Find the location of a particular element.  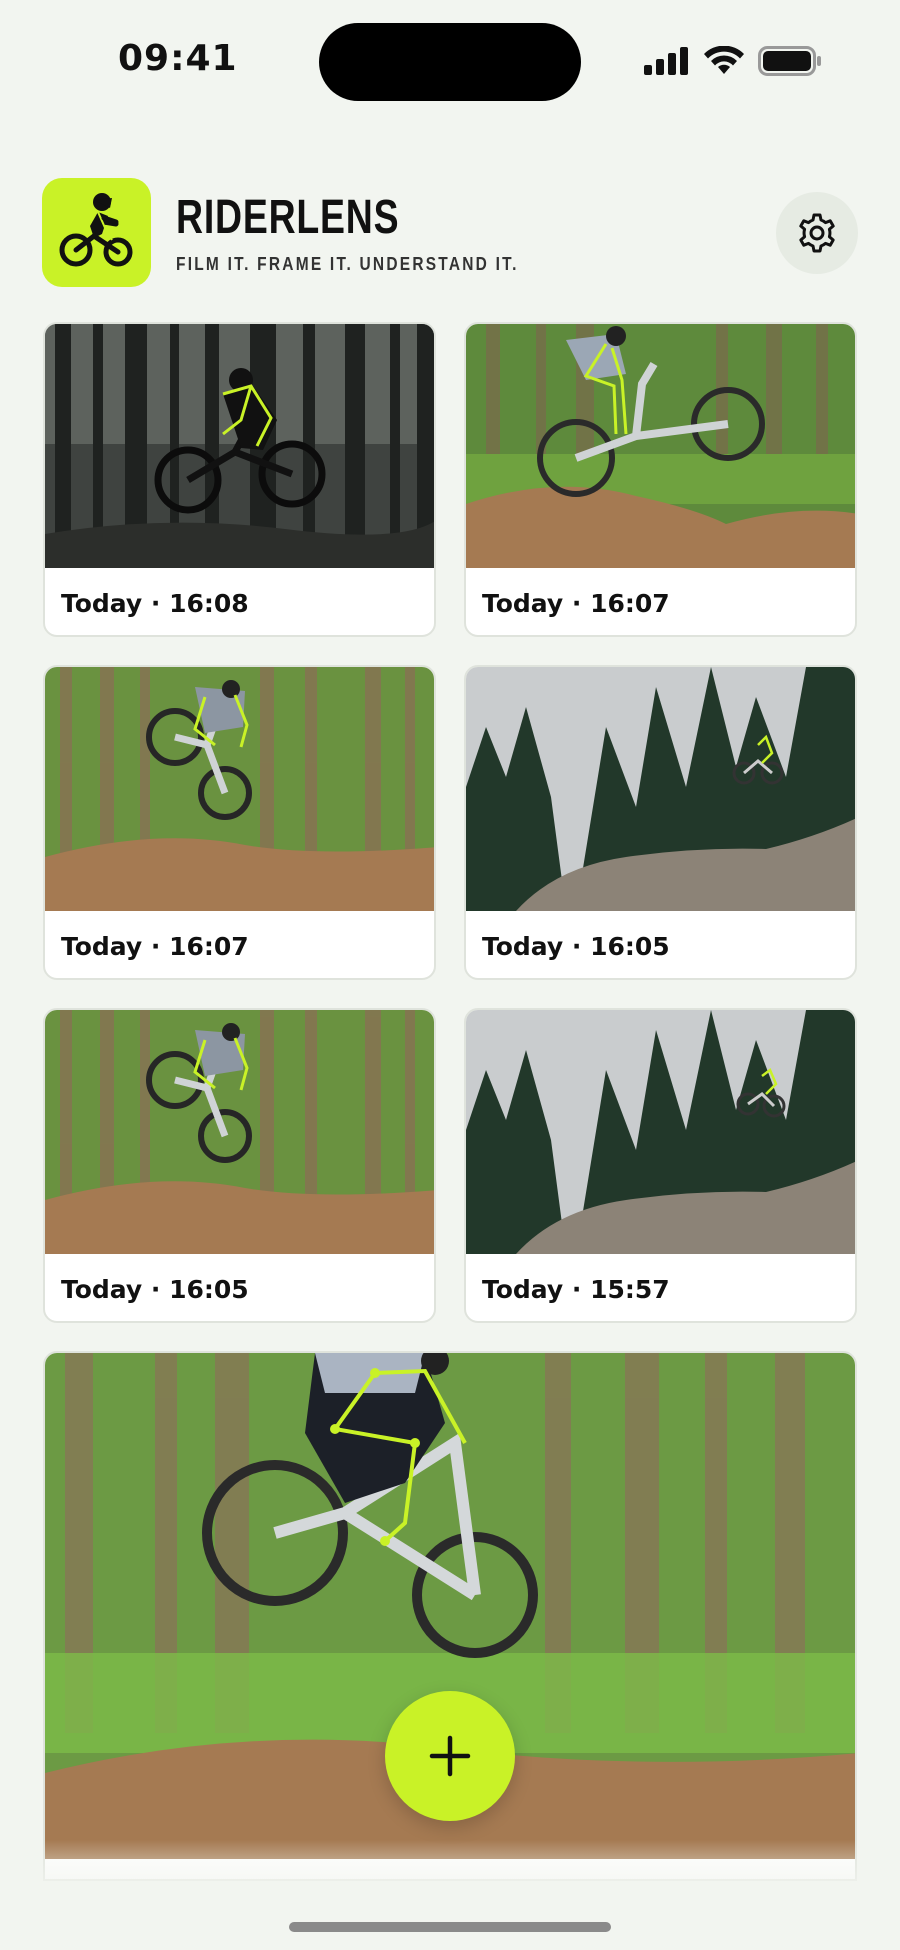

battery-icon is located at coordinates (789, 61).